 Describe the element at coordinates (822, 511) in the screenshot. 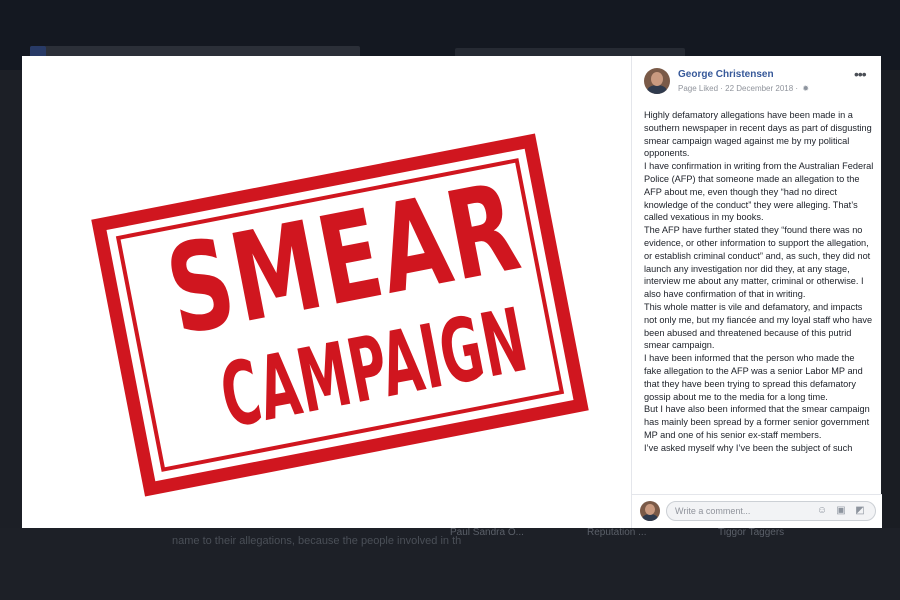

I see `emoji-icon: ☺` at that location.